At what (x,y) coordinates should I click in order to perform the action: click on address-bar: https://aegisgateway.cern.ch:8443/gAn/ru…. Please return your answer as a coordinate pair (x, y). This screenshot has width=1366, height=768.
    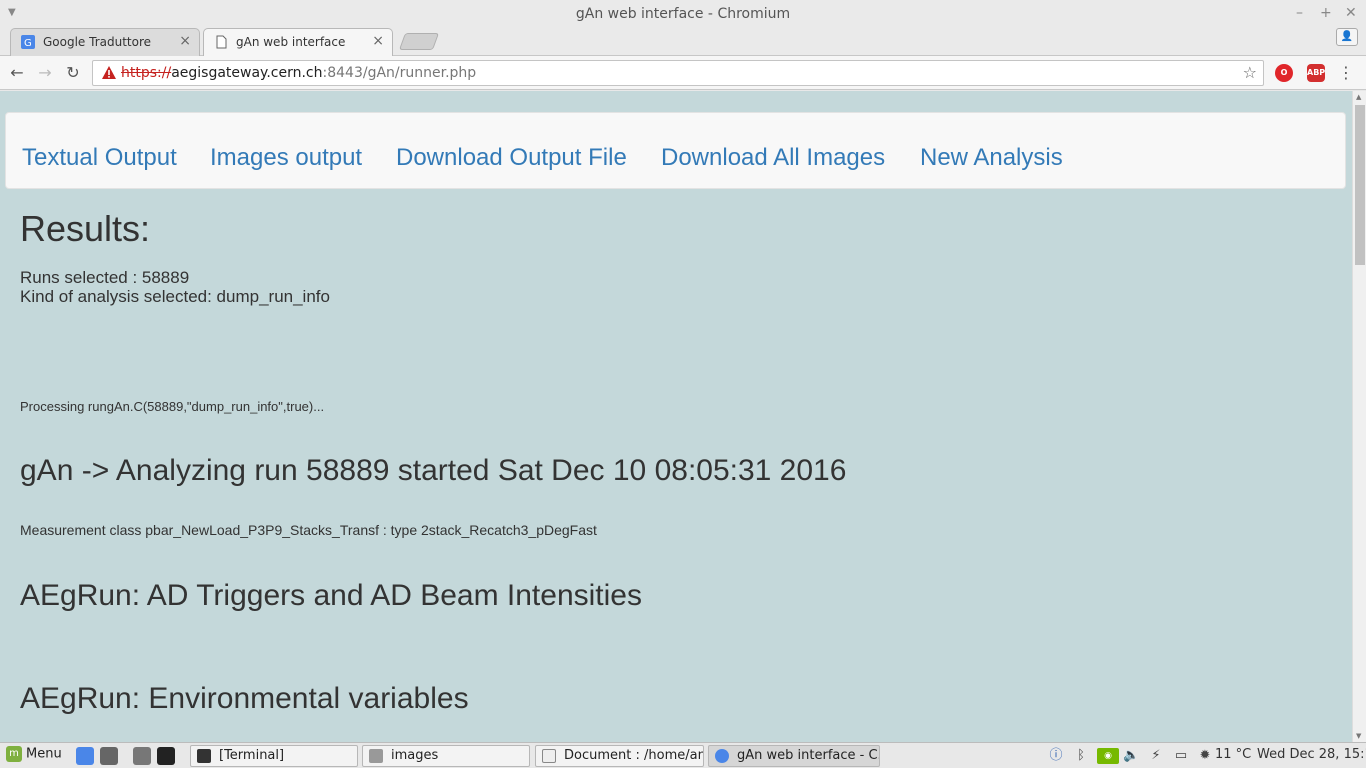
    Looking at the image, I should click on (678, 73).